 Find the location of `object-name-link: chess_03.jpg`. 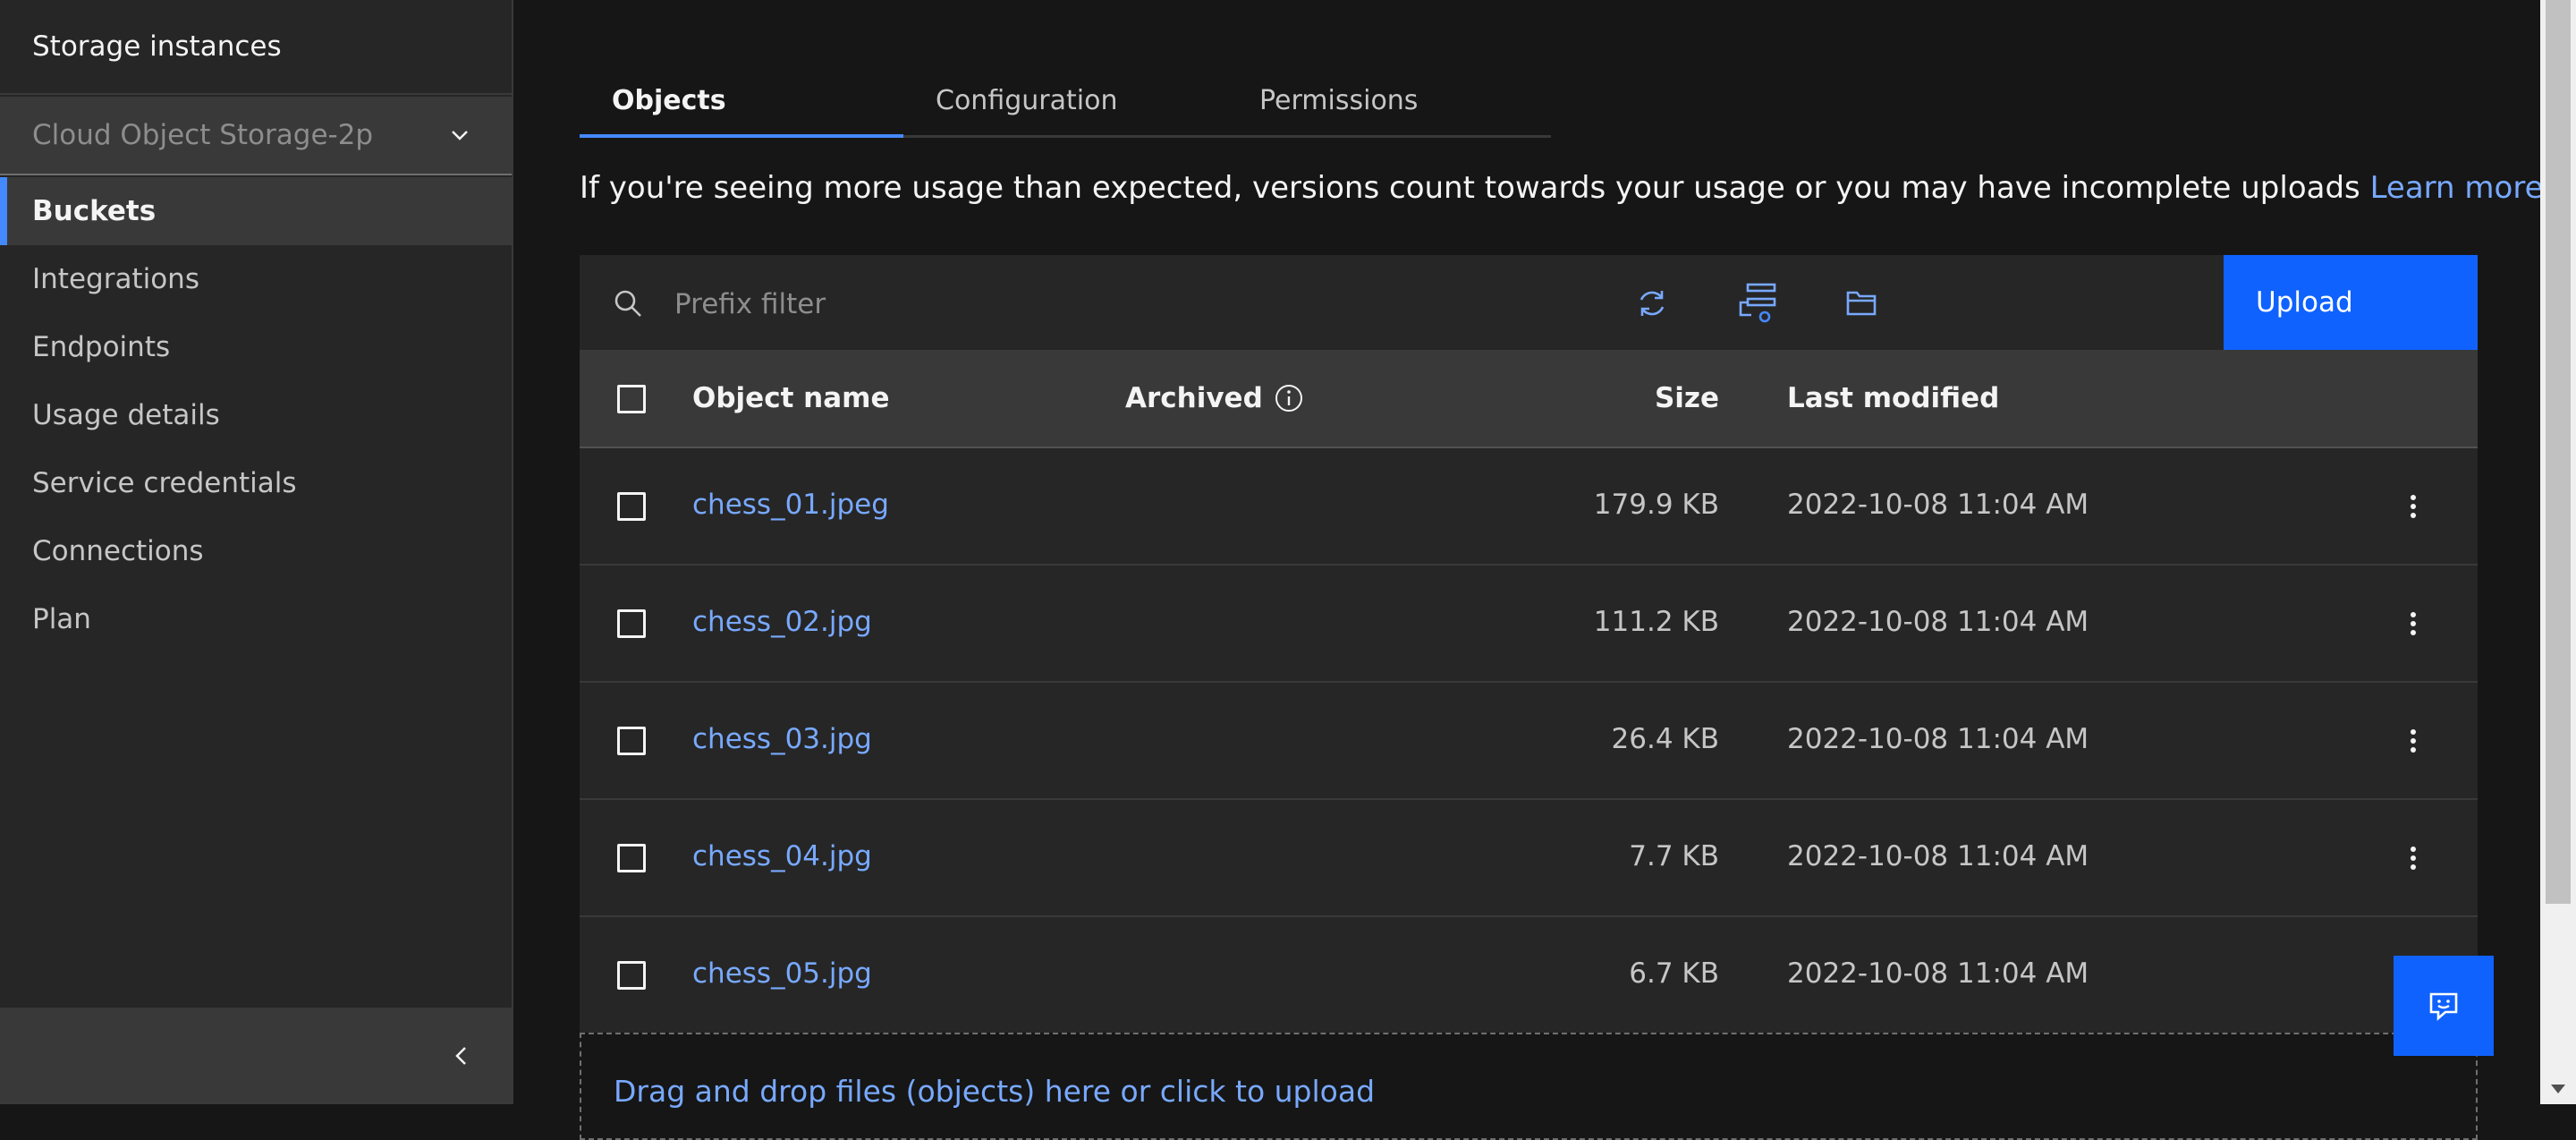

object-name-link: chess_03.jpg is located at coordinates (782, 739).